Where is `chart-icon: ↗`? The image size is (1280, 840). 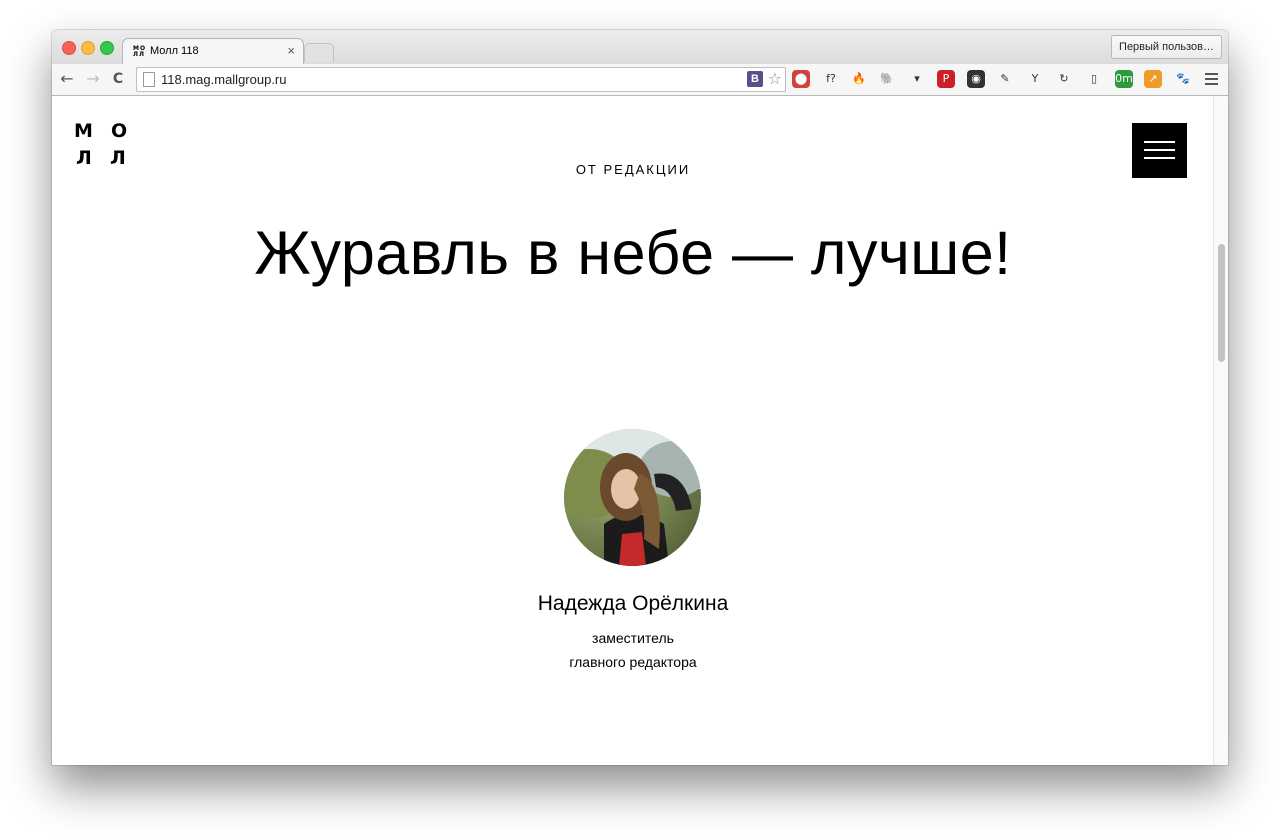
chart-icon: ↗ is located at coordinates (1153, 79).